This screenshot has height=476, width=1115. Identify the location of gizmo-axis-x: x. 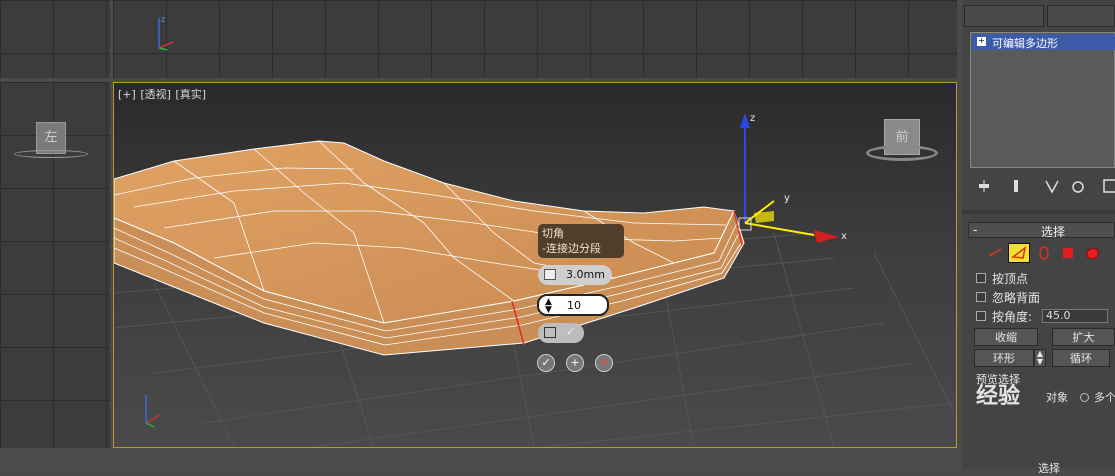
(844, 236).